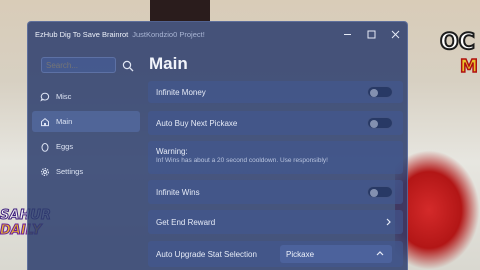 The width and height of the screenshot is (480, 270). I want to click on dropdown-value: Pickaxe, so click(300, 254).